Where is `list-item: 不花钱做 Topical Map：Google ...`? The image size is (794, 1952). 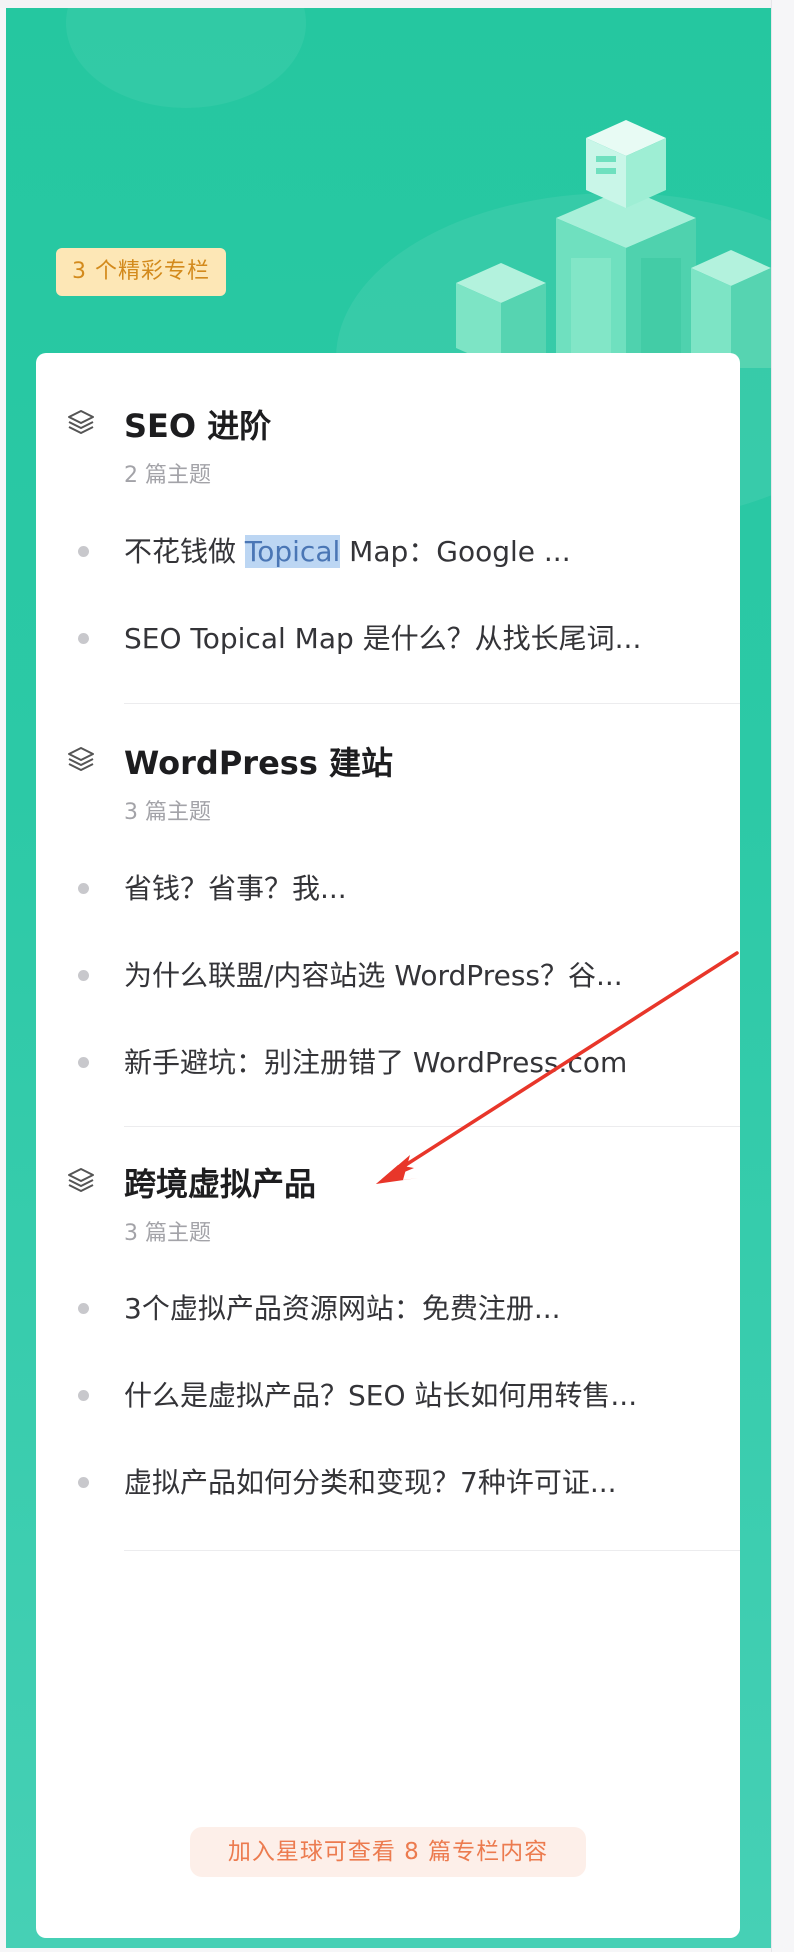 list-item: 不花钱做 Topical Map：Google ... is located at coordinates (388, 551).